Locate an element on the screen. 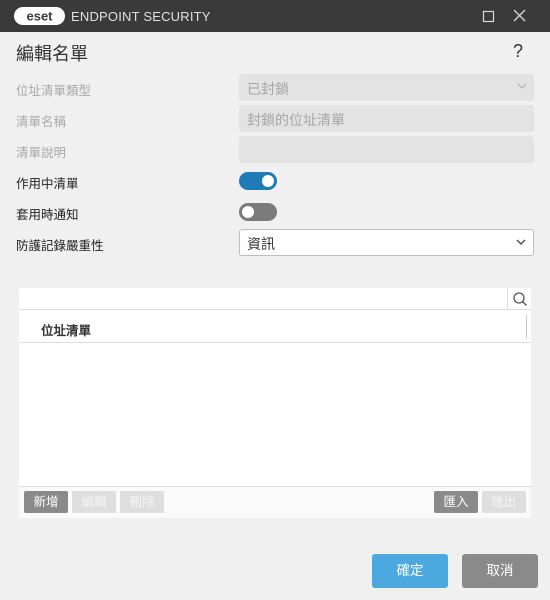  list-description-field is located at coordinates (386, 149).